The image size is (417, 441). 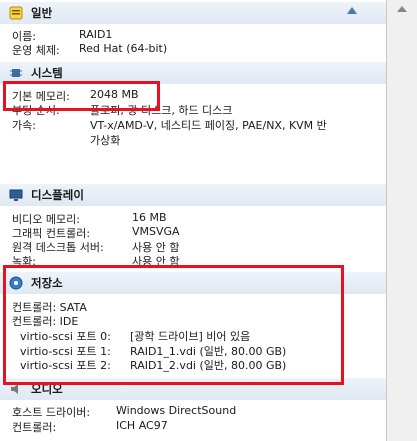 What do you see at coordinates (124, 411) in the screenshot?
I see `audio-row-driver: 호스트 드라이버: Windows DirectSound` at bounding box center [124, 411].